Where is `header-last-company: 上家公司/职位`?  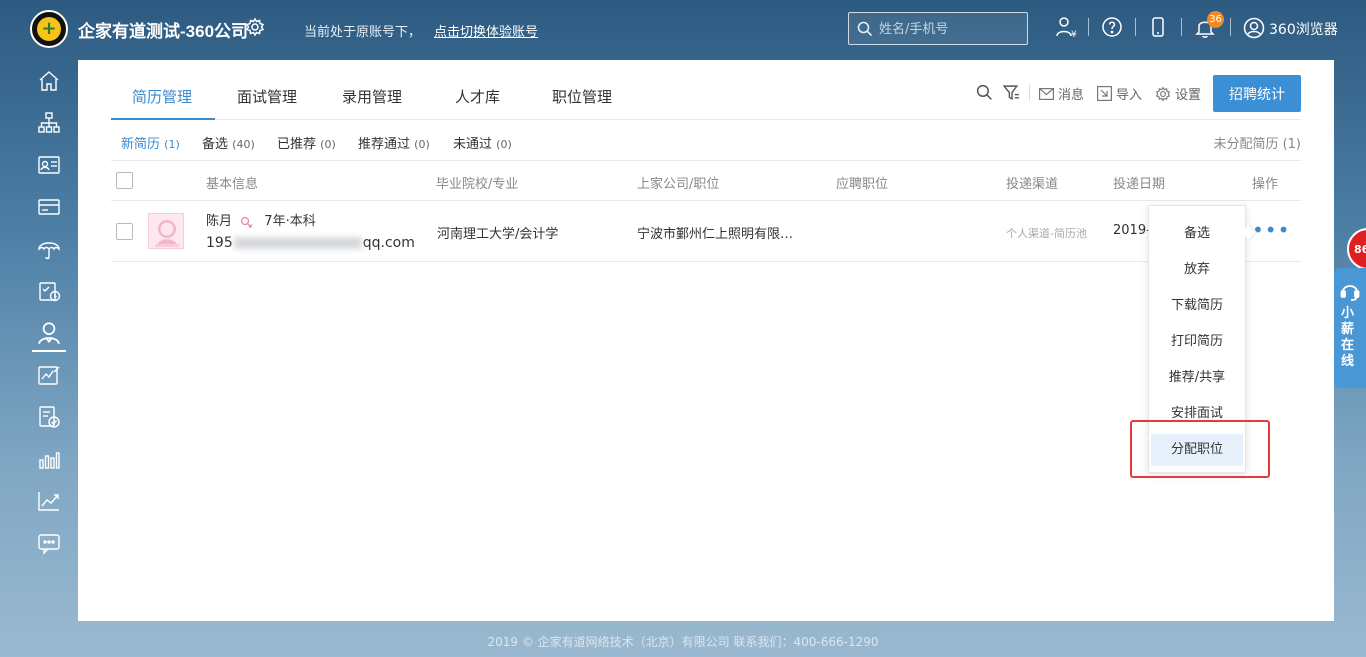
header-last-company: 上家公司/职位 is located at coordinates (678, 184).